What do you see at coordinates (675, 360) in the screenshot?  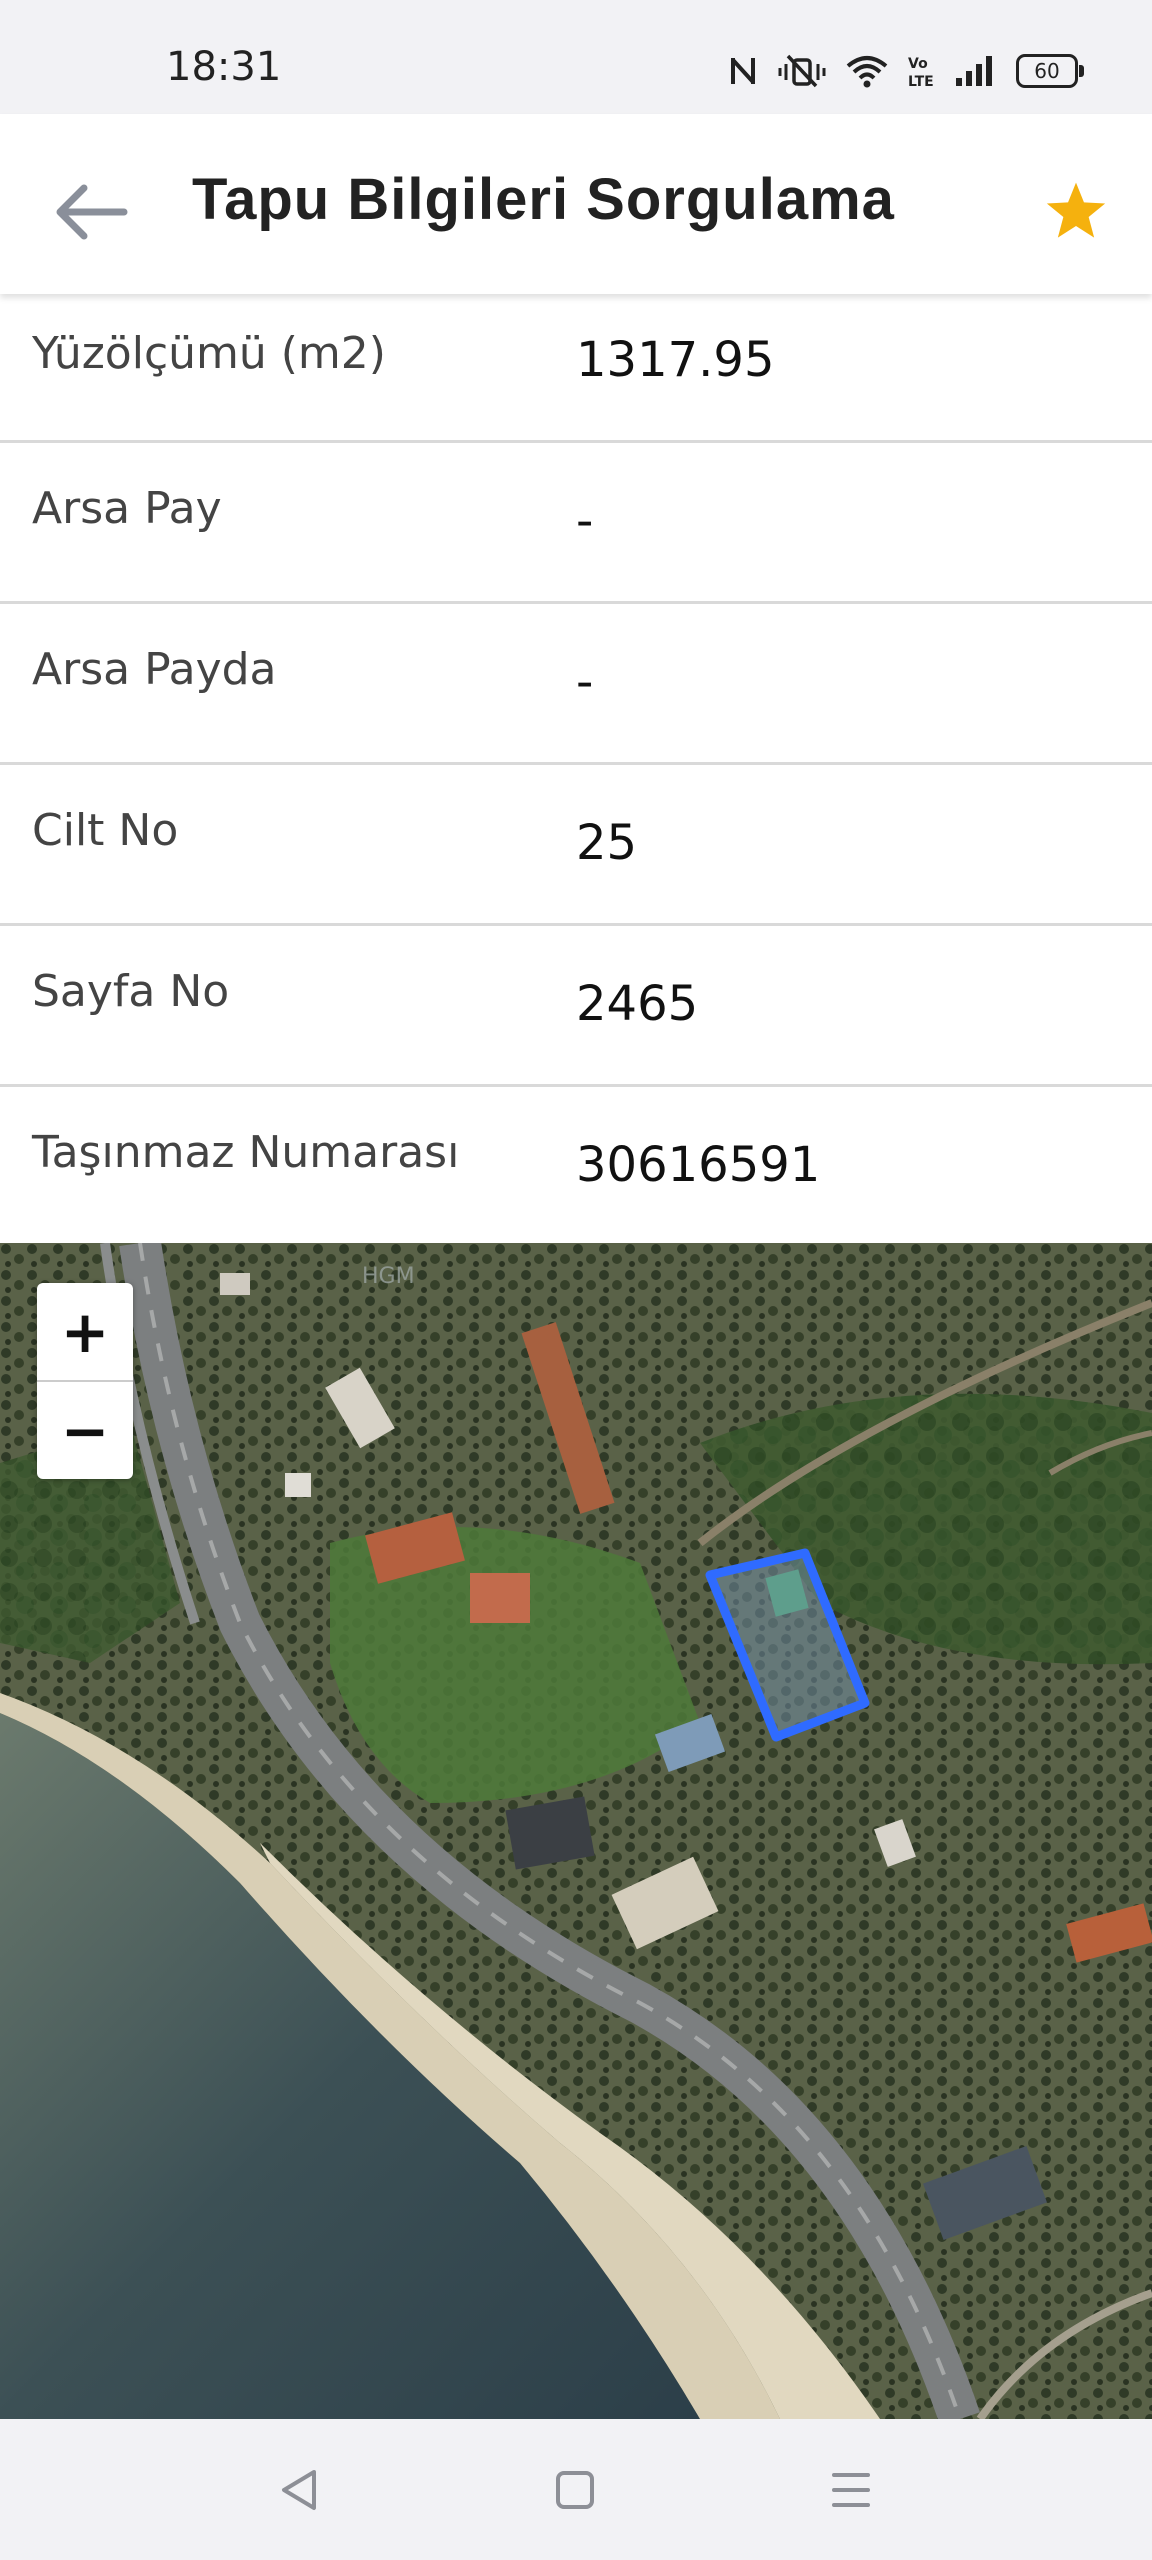 I see `info-value: 1317.95` at bounding box center [675, 360].